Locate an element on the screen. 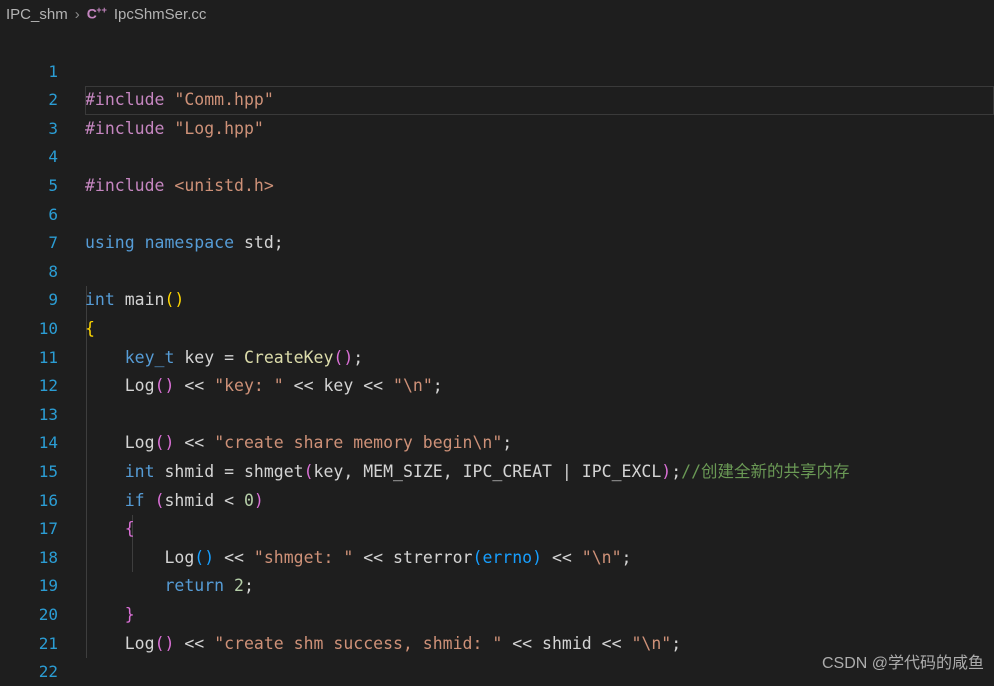 Image resolution: width=994 pixels, height=686 pixels. code-line: 4 #include <unistd.h> is located at coordinates (497, 155).